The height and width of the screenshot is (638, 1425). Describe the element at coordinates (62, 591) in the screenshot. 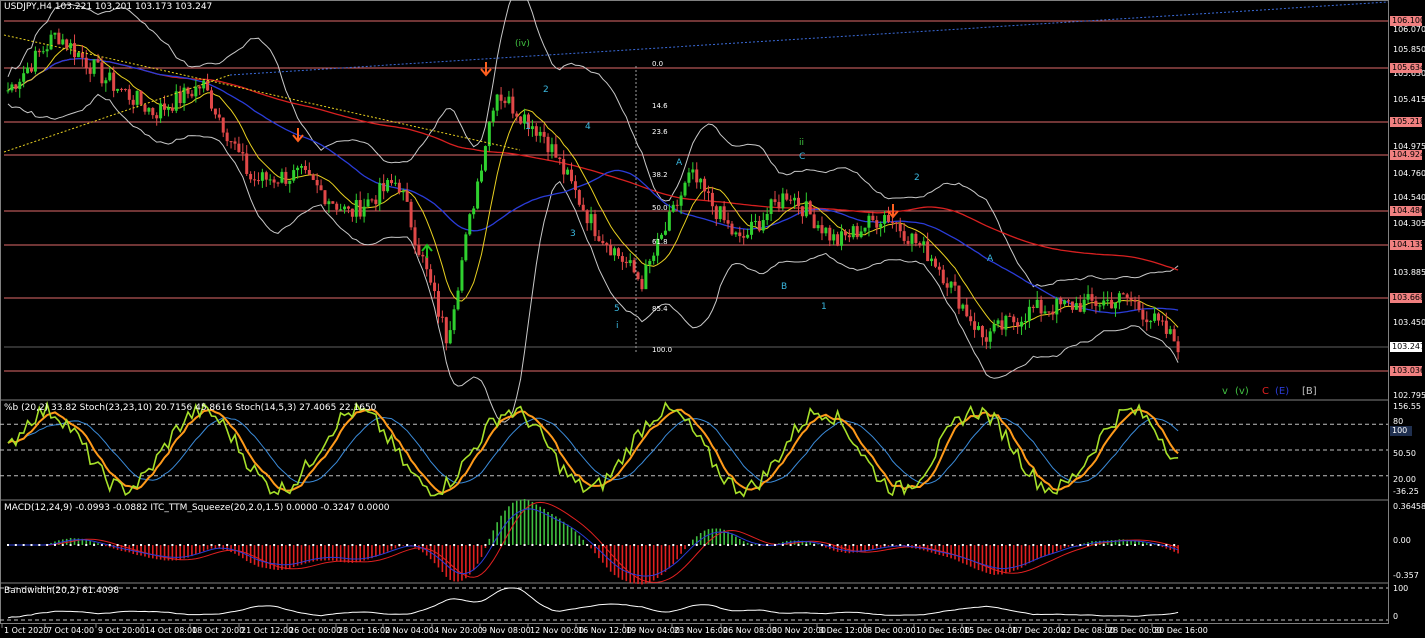

I see `panel4-title: Bandwidth(20,2) 61.4098` at that location.